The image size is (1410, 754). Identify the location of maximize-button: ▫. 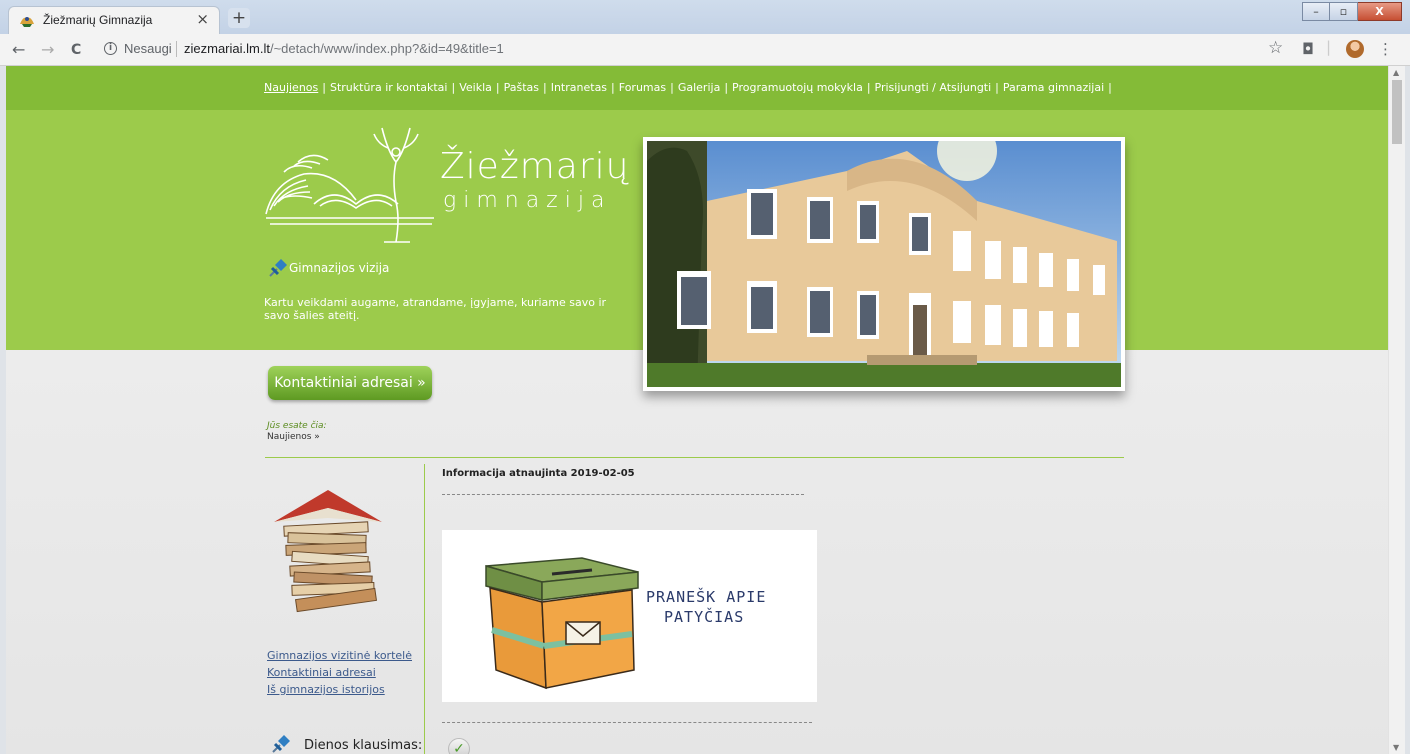
(1344, 11).